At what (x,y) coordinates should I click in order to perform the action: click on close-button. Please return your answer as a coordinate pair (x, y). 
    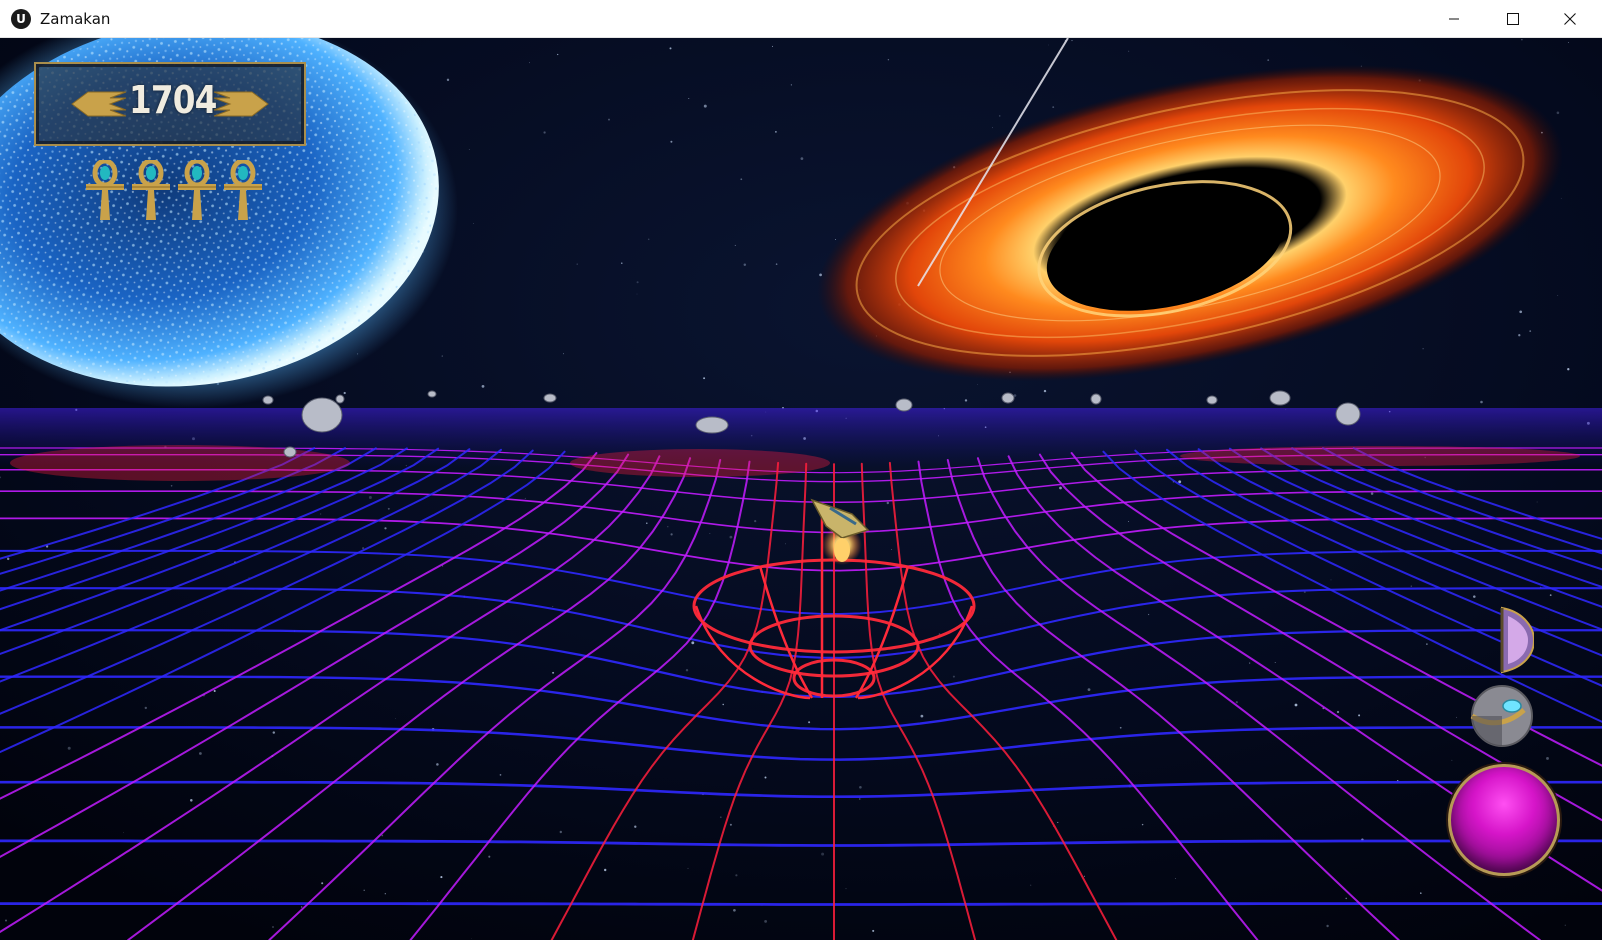
    Looking at the image, I should click on (1570, 19).